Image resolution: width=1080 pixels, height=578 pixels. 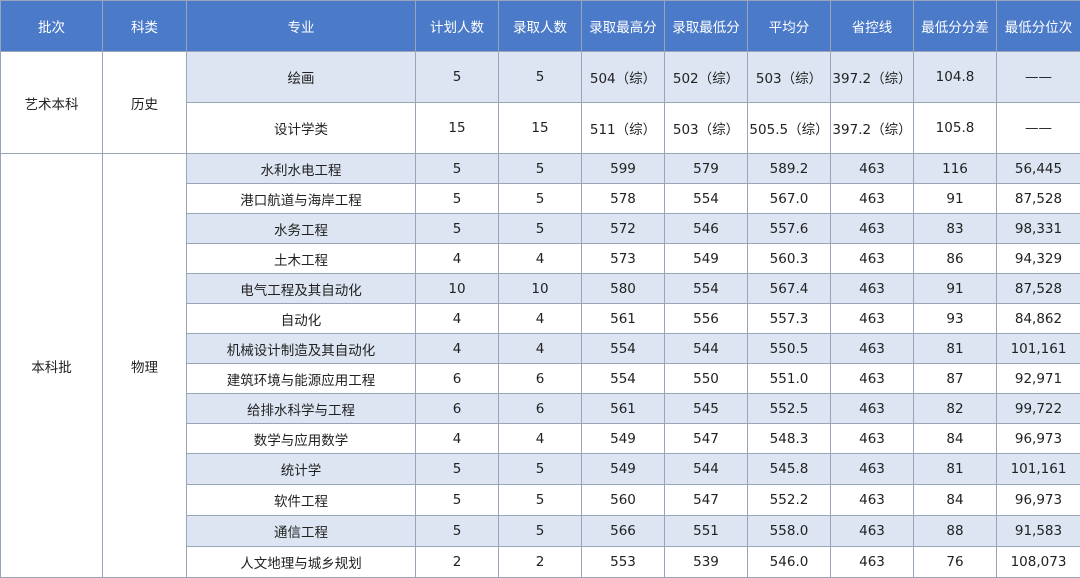 I want to click on min-diff-cell: 93, so click(x=955, y=319).